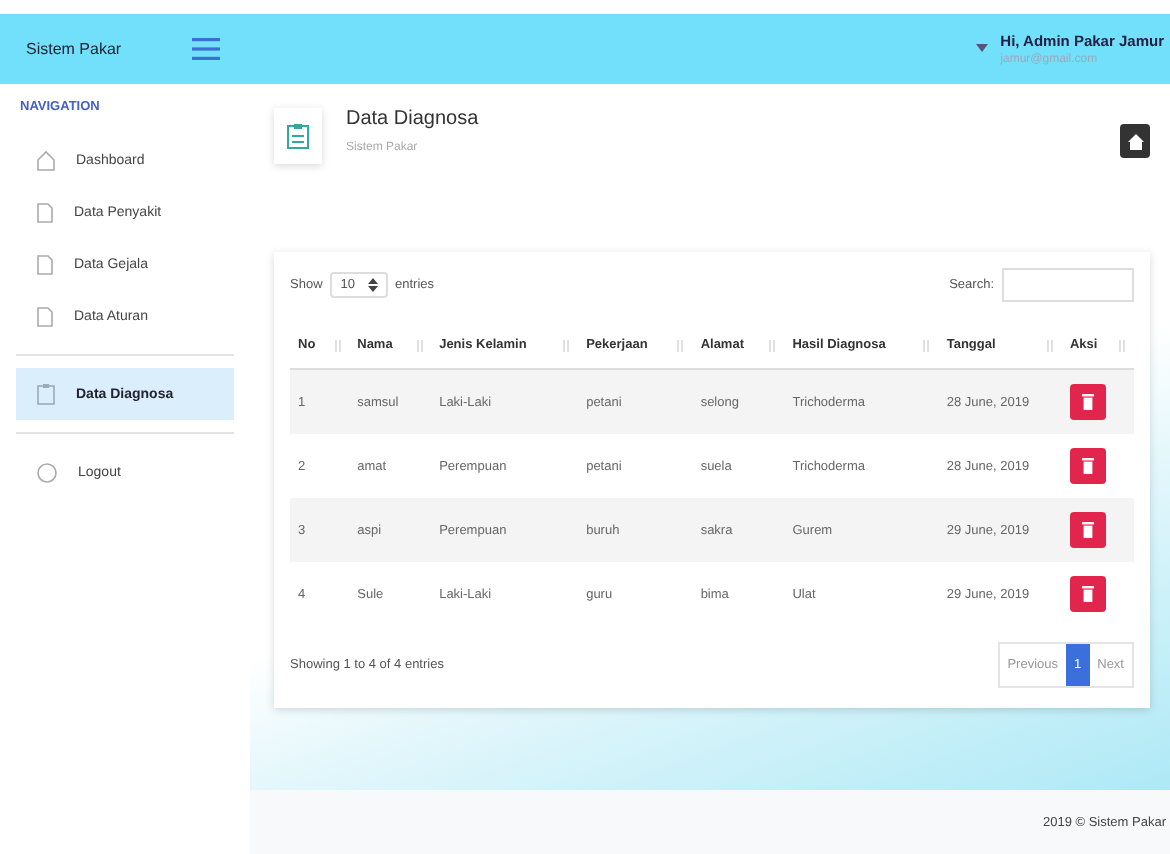 The height and width of the screenshot is (854, 1170). I want to click on power-icon, so click(47, 472).